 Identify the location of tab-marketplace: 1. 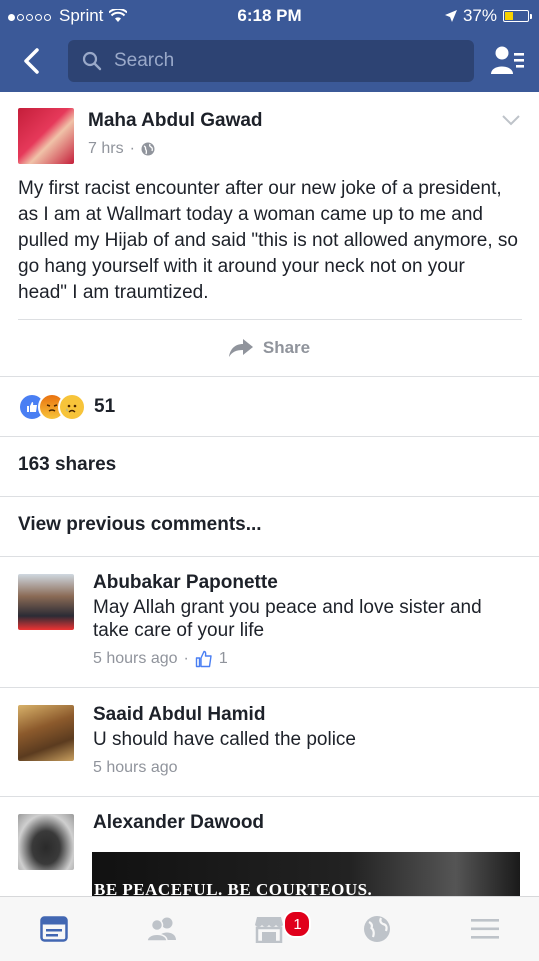
(270, 929).